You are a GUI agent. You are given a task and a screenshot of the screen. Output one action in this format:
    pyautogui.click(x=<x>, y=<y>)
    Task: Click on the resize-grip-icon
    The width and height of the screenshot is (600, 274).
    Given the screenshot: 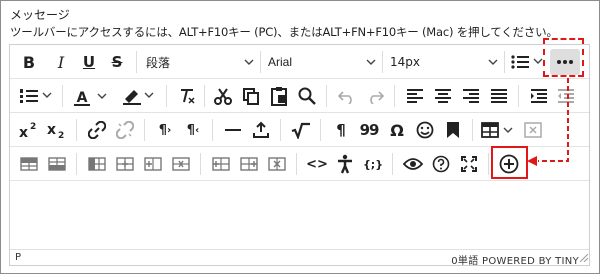 What is the action you would take?
    pyautogui.click(x=584, y=258)
    